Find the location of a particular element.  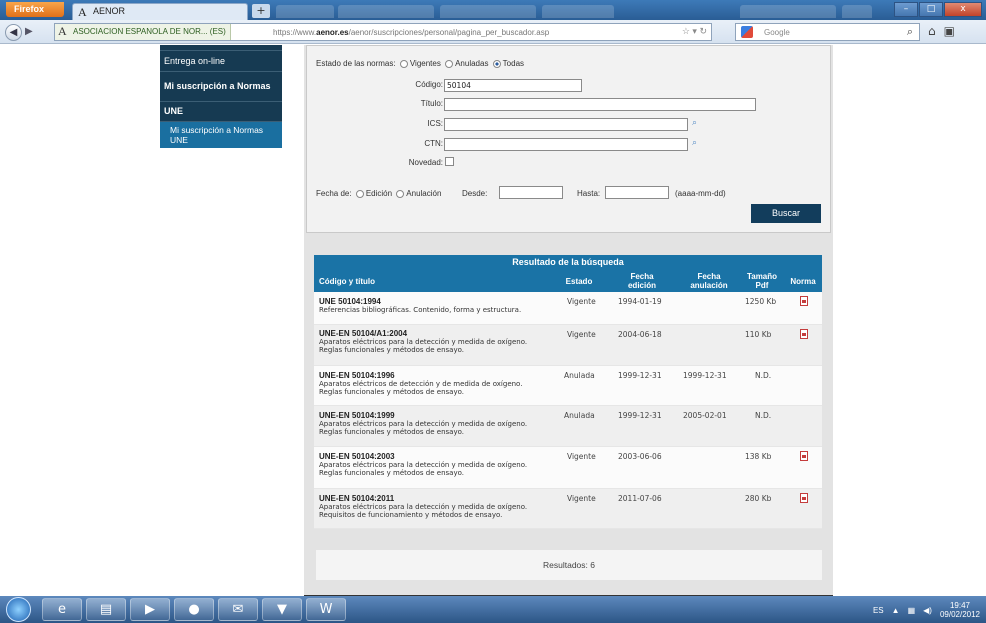

col-fecha-anulacion-line1: Fecha is located at coordinates (709, 276).